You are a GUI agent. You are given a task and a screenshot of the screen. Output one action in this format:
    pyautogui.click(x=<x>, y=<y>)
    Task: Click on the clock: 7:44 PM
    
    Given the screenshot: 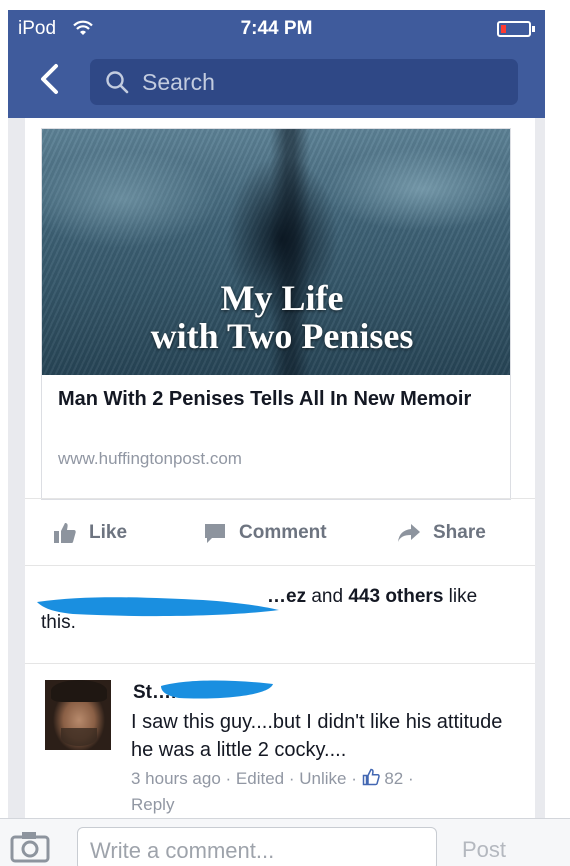 What is the action you would take?
    pyautogui.click(x=276, y=28)
    